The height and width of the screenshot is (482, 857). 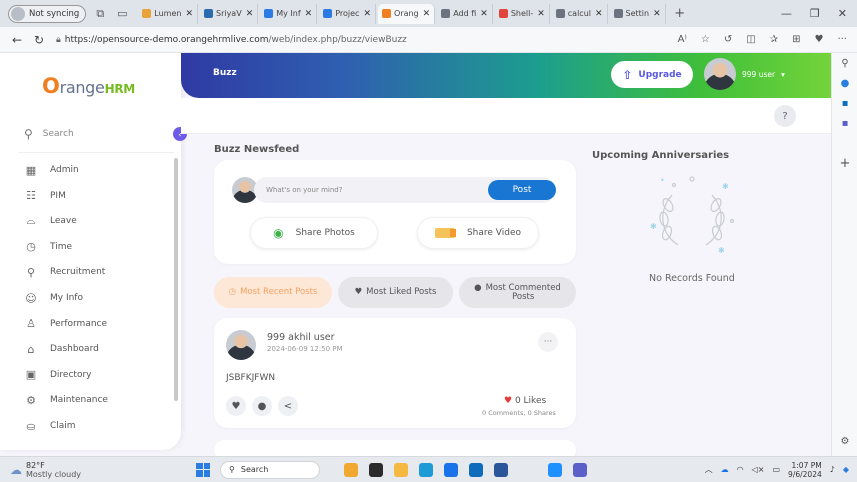 I want to click on sidebar-item-time: ◷ Time, so click(x=48, y=247).